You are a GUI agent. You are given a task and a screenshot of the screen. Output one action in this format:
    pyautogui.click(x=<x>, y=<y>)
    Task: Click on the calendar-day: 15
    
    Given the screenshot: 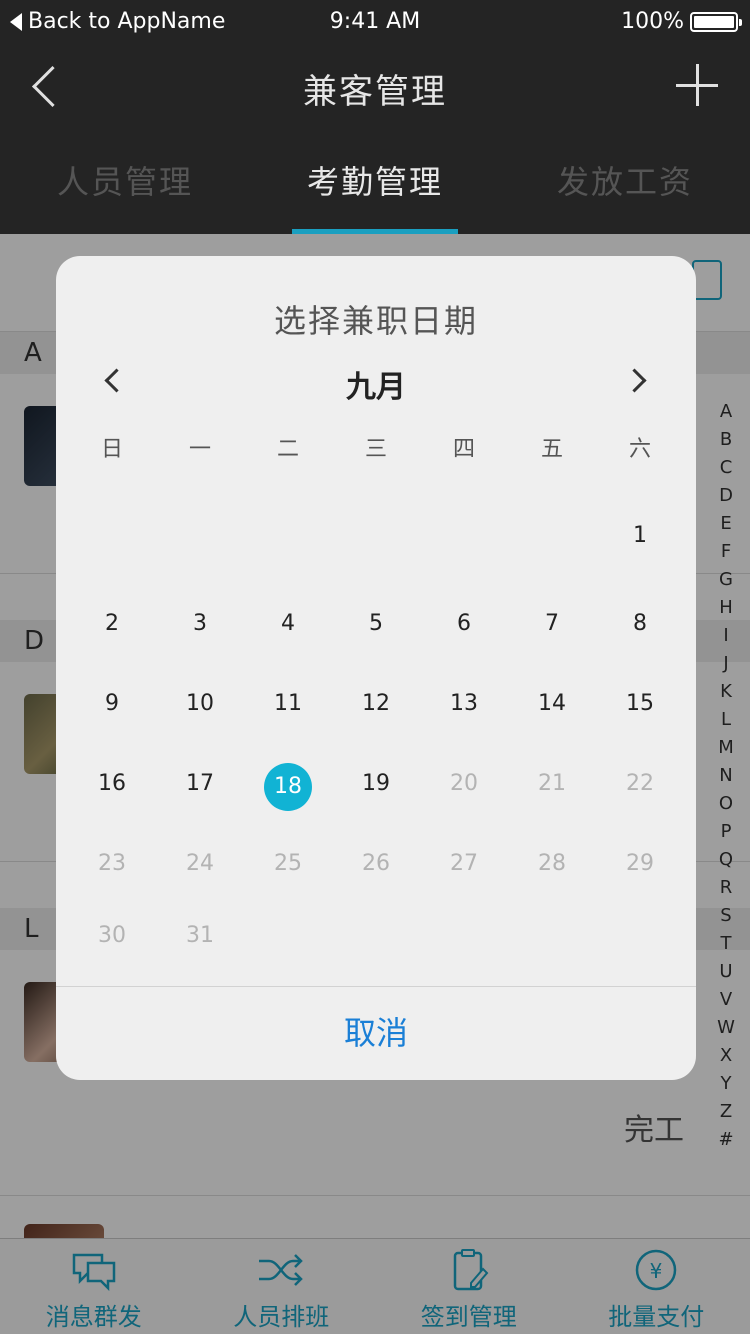 What is the action you would take?
    pyautogui.click(x=640, y=704)
    